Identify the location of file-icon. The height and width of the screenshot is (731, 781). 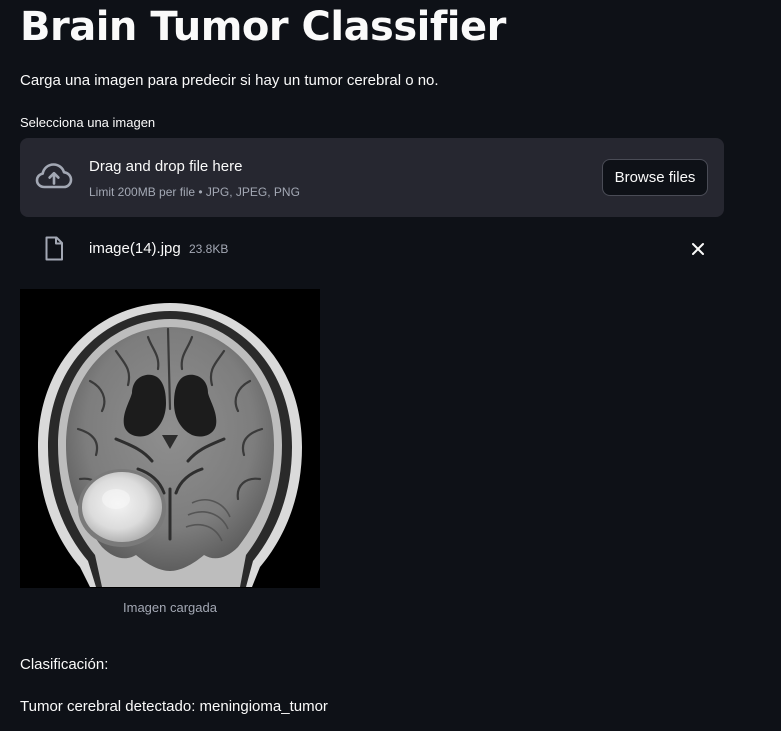
(54, 248).